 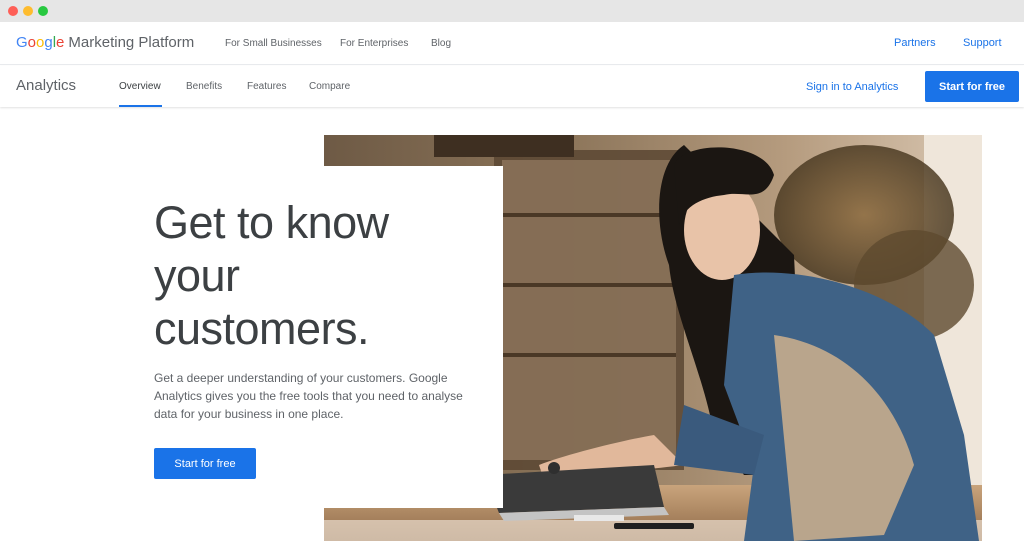 What do you see at coordinates (131, 42) in the screenshot?
I see `brand-product-name: Marketing Platform` at bounding box center [131, 42].